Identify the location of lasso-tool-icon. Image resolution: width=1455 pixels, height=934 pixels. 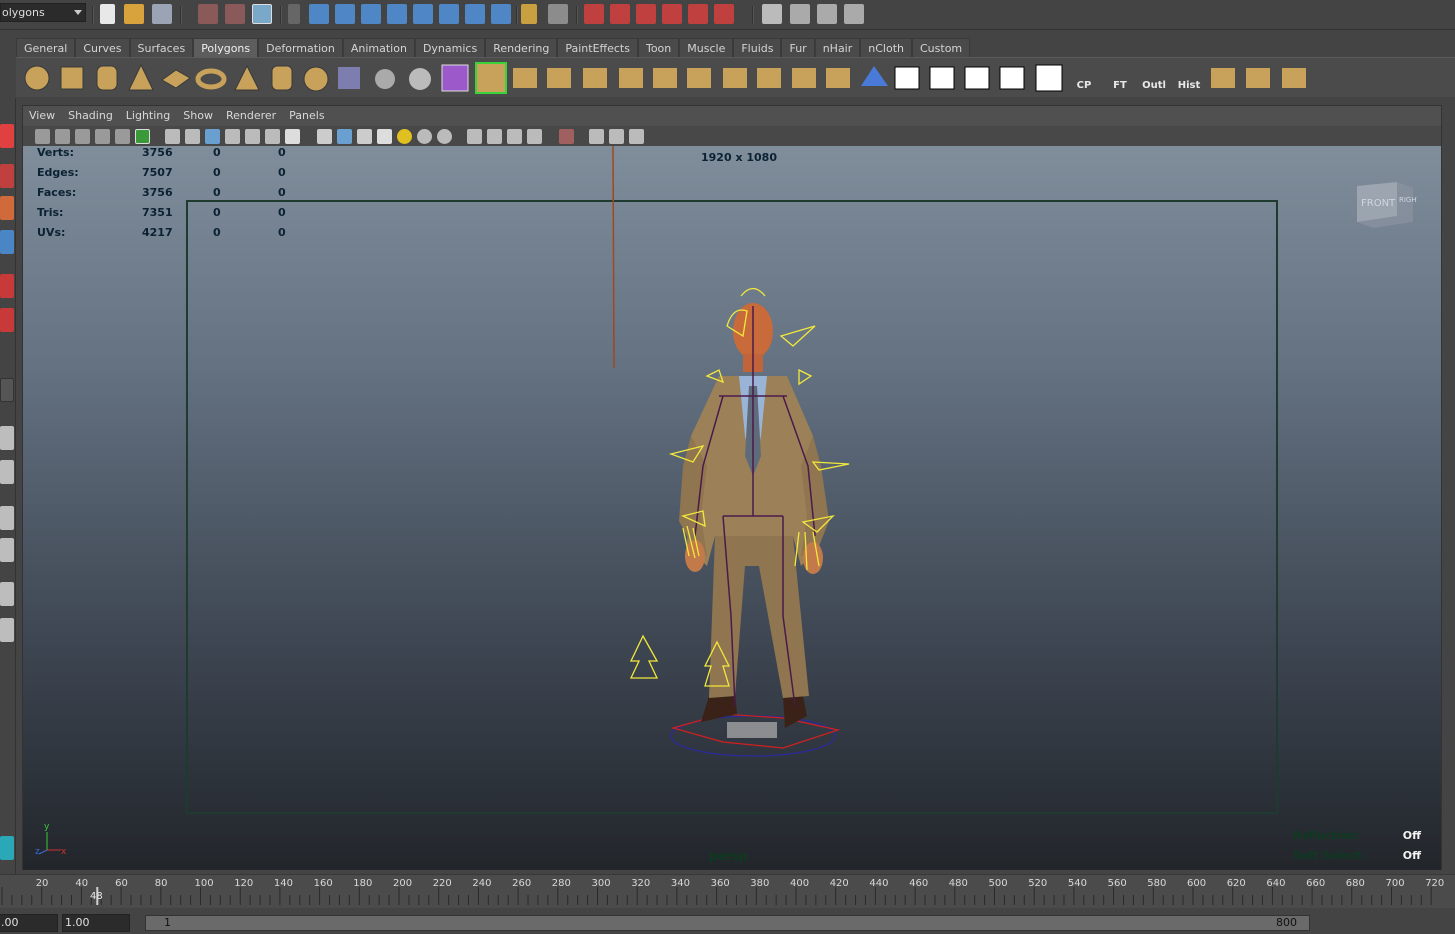
(7, 176).